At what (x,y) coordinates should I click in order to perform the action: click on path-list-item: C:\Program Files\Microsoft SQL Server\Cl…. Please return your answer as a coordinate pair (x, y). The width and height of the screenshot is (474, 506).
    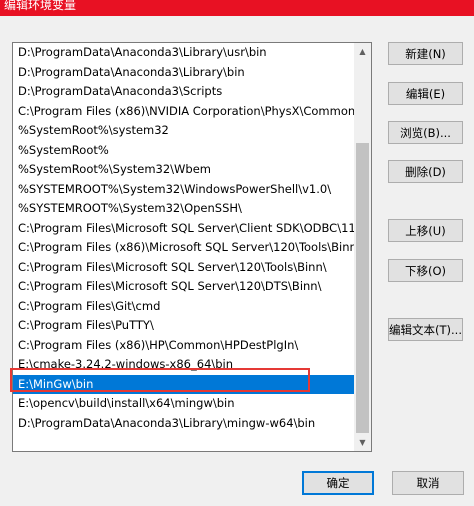
    Looking at the image, I should click on (184, 229).